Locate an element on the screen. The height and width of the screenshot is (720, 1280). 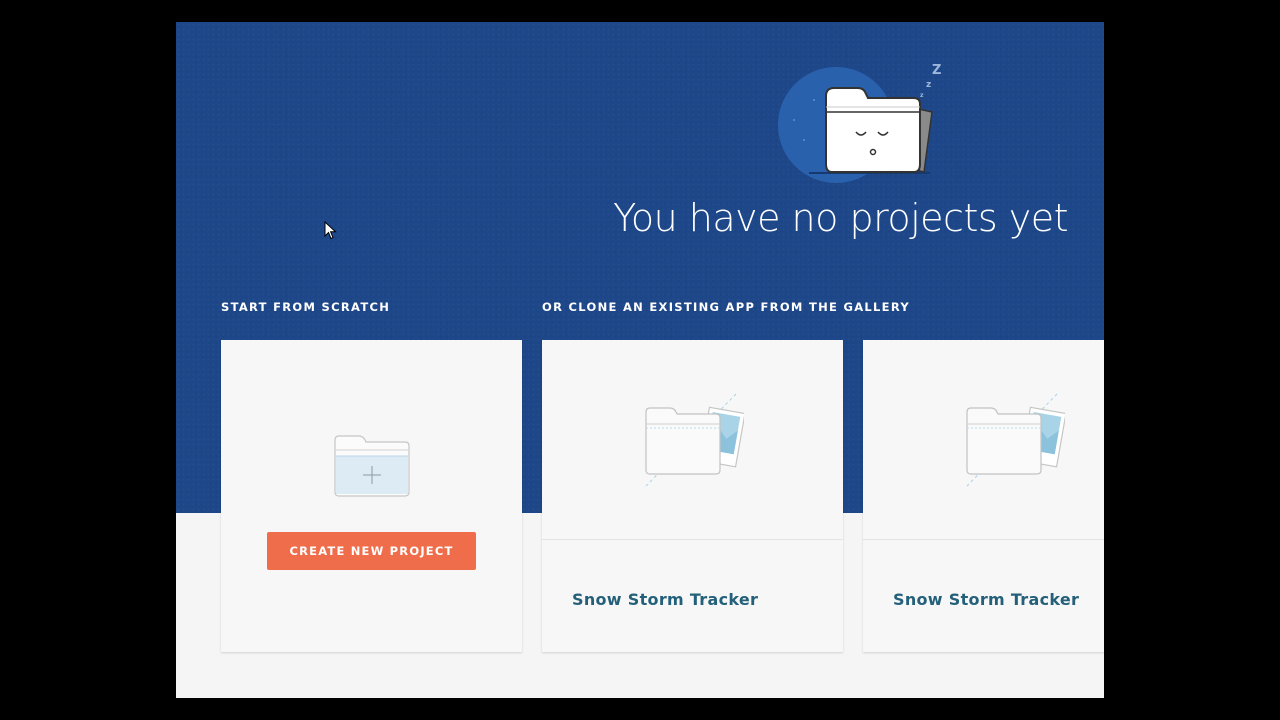
page-title: You have no projects yet is located at coordinates (840, 218).